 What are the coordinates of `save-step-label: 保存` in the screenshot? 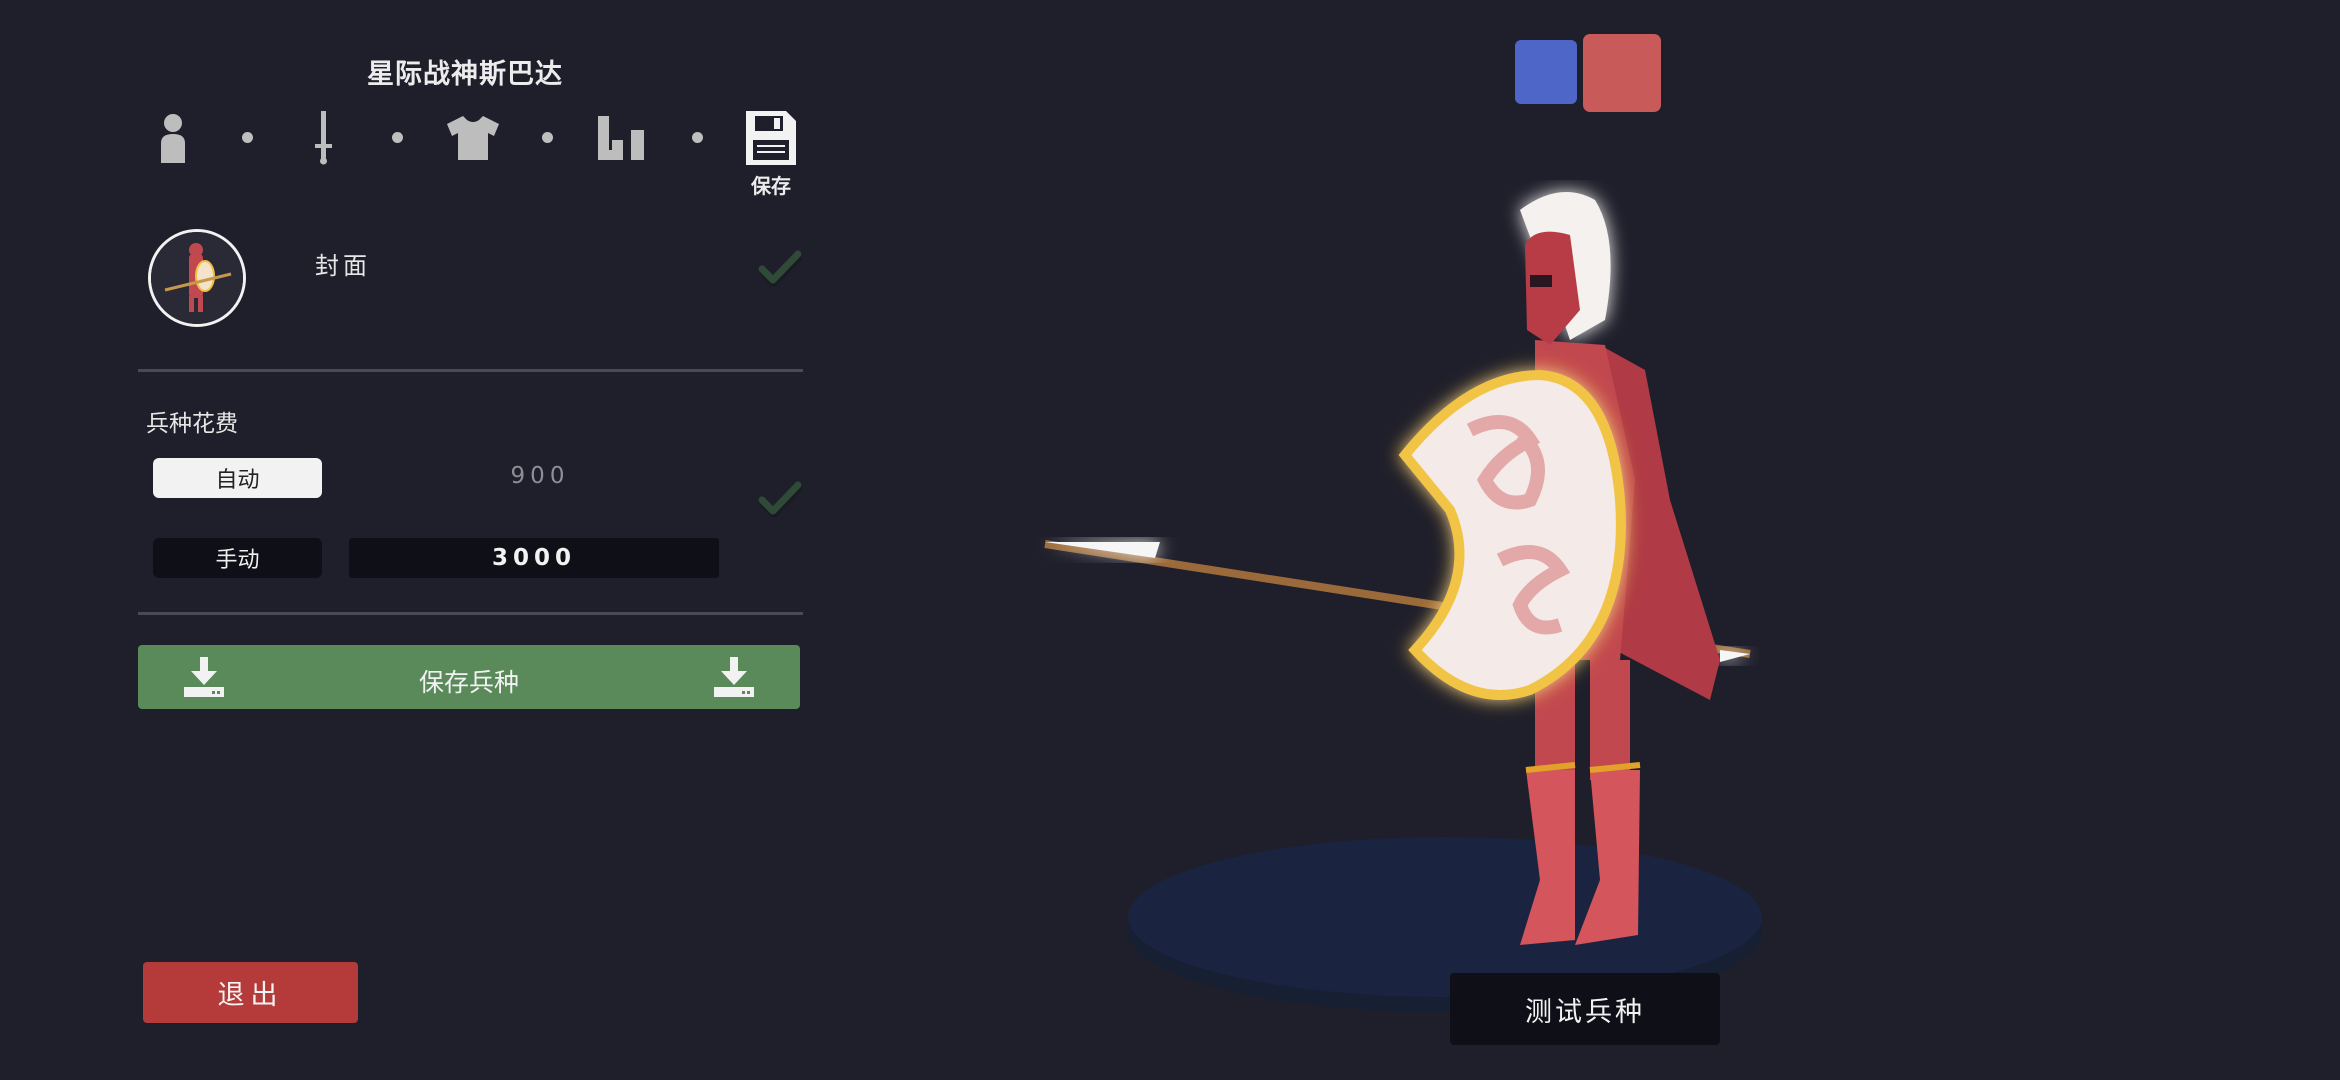 It's located at (771, 186).